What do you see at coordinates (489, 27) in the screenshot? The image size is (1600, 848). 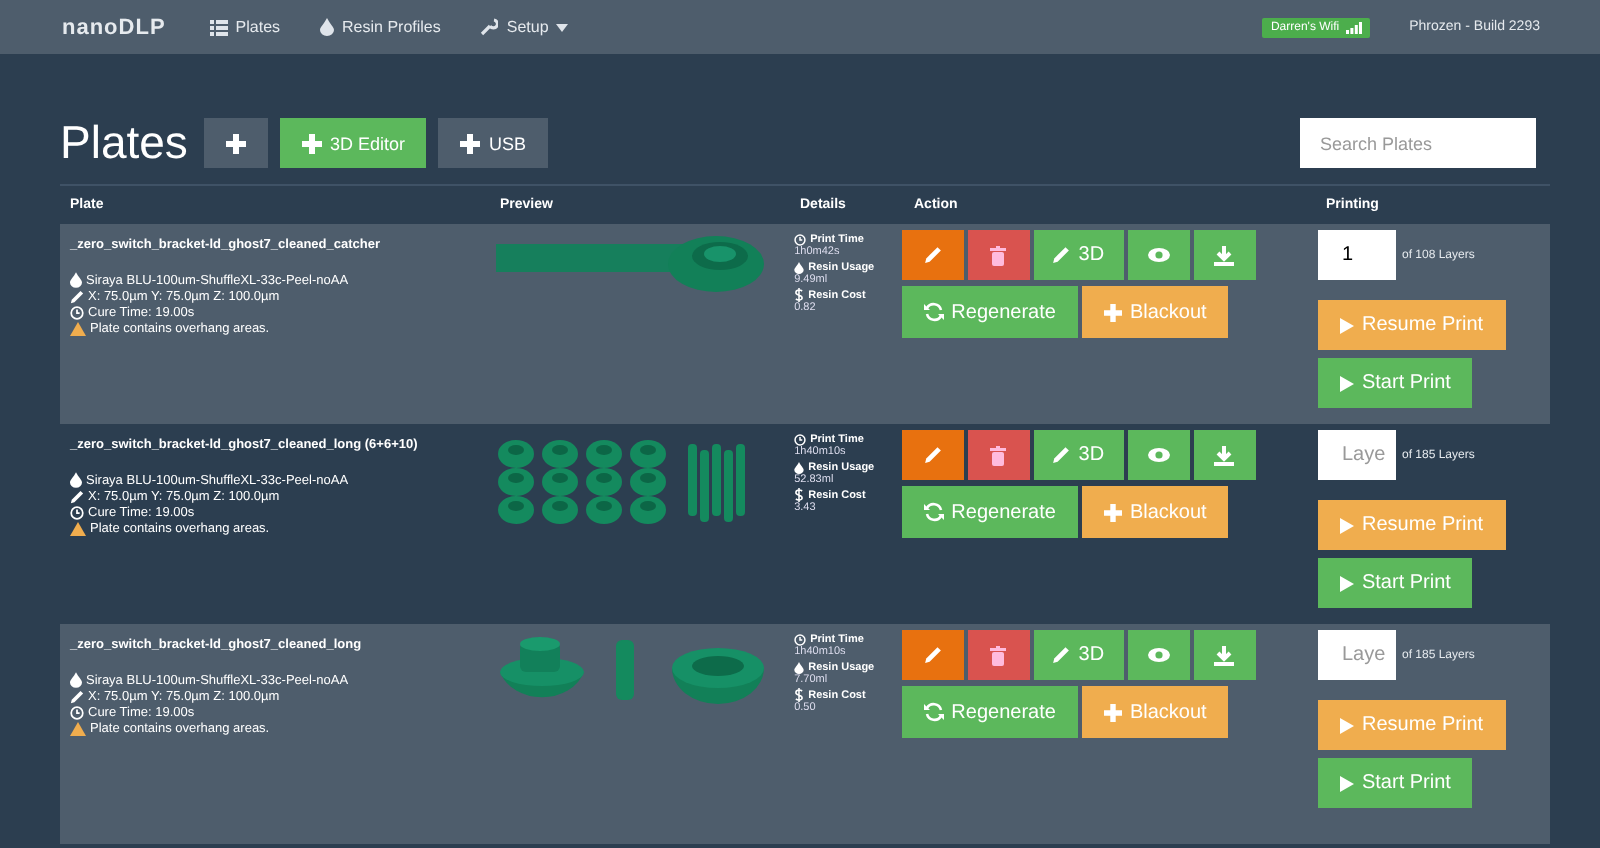 I see `wrench-icon` at bounding box center [489, 27].